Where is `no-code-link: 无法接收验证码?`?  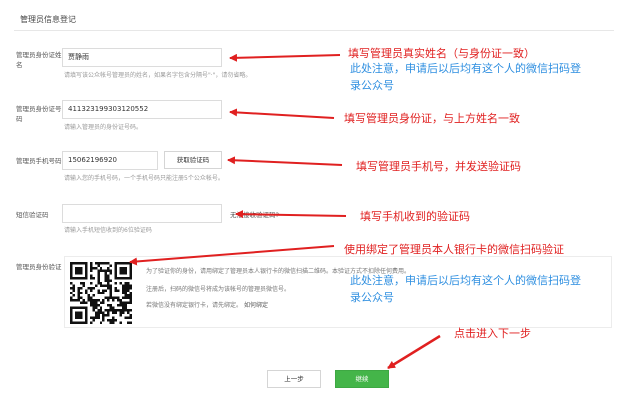
no-code-link: 无法接收验证码? is located at coordinates (254, 214).